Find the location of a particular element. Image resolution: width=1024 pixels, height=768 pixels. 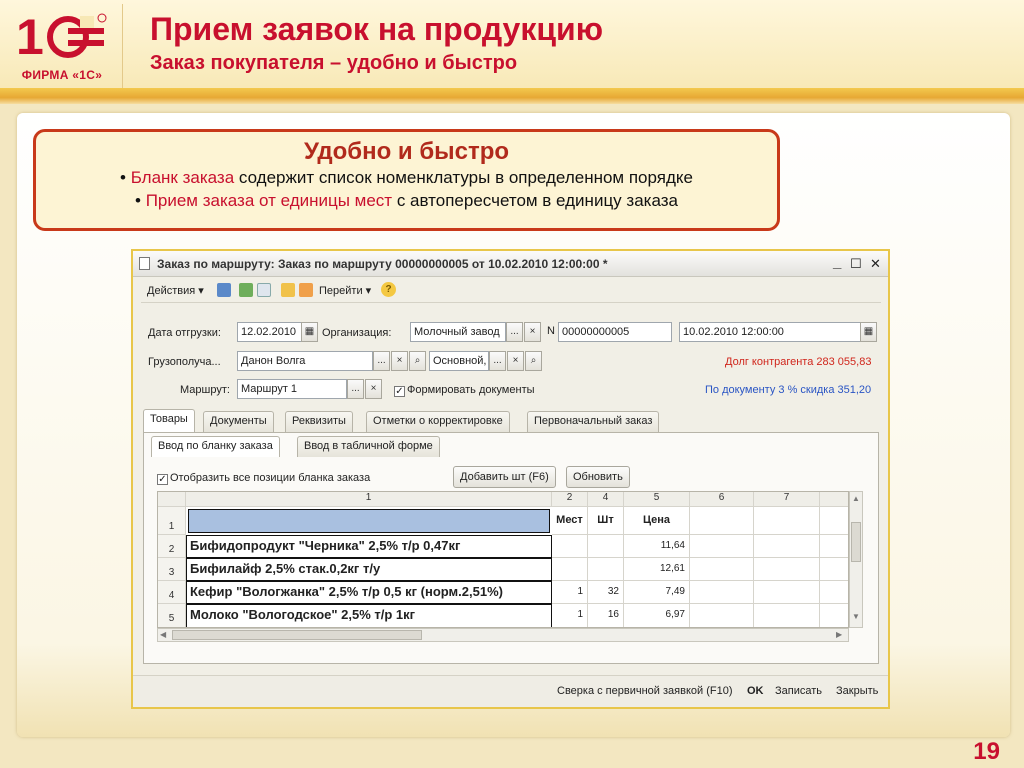

grid-col-header is located at coordinates (834, 499).